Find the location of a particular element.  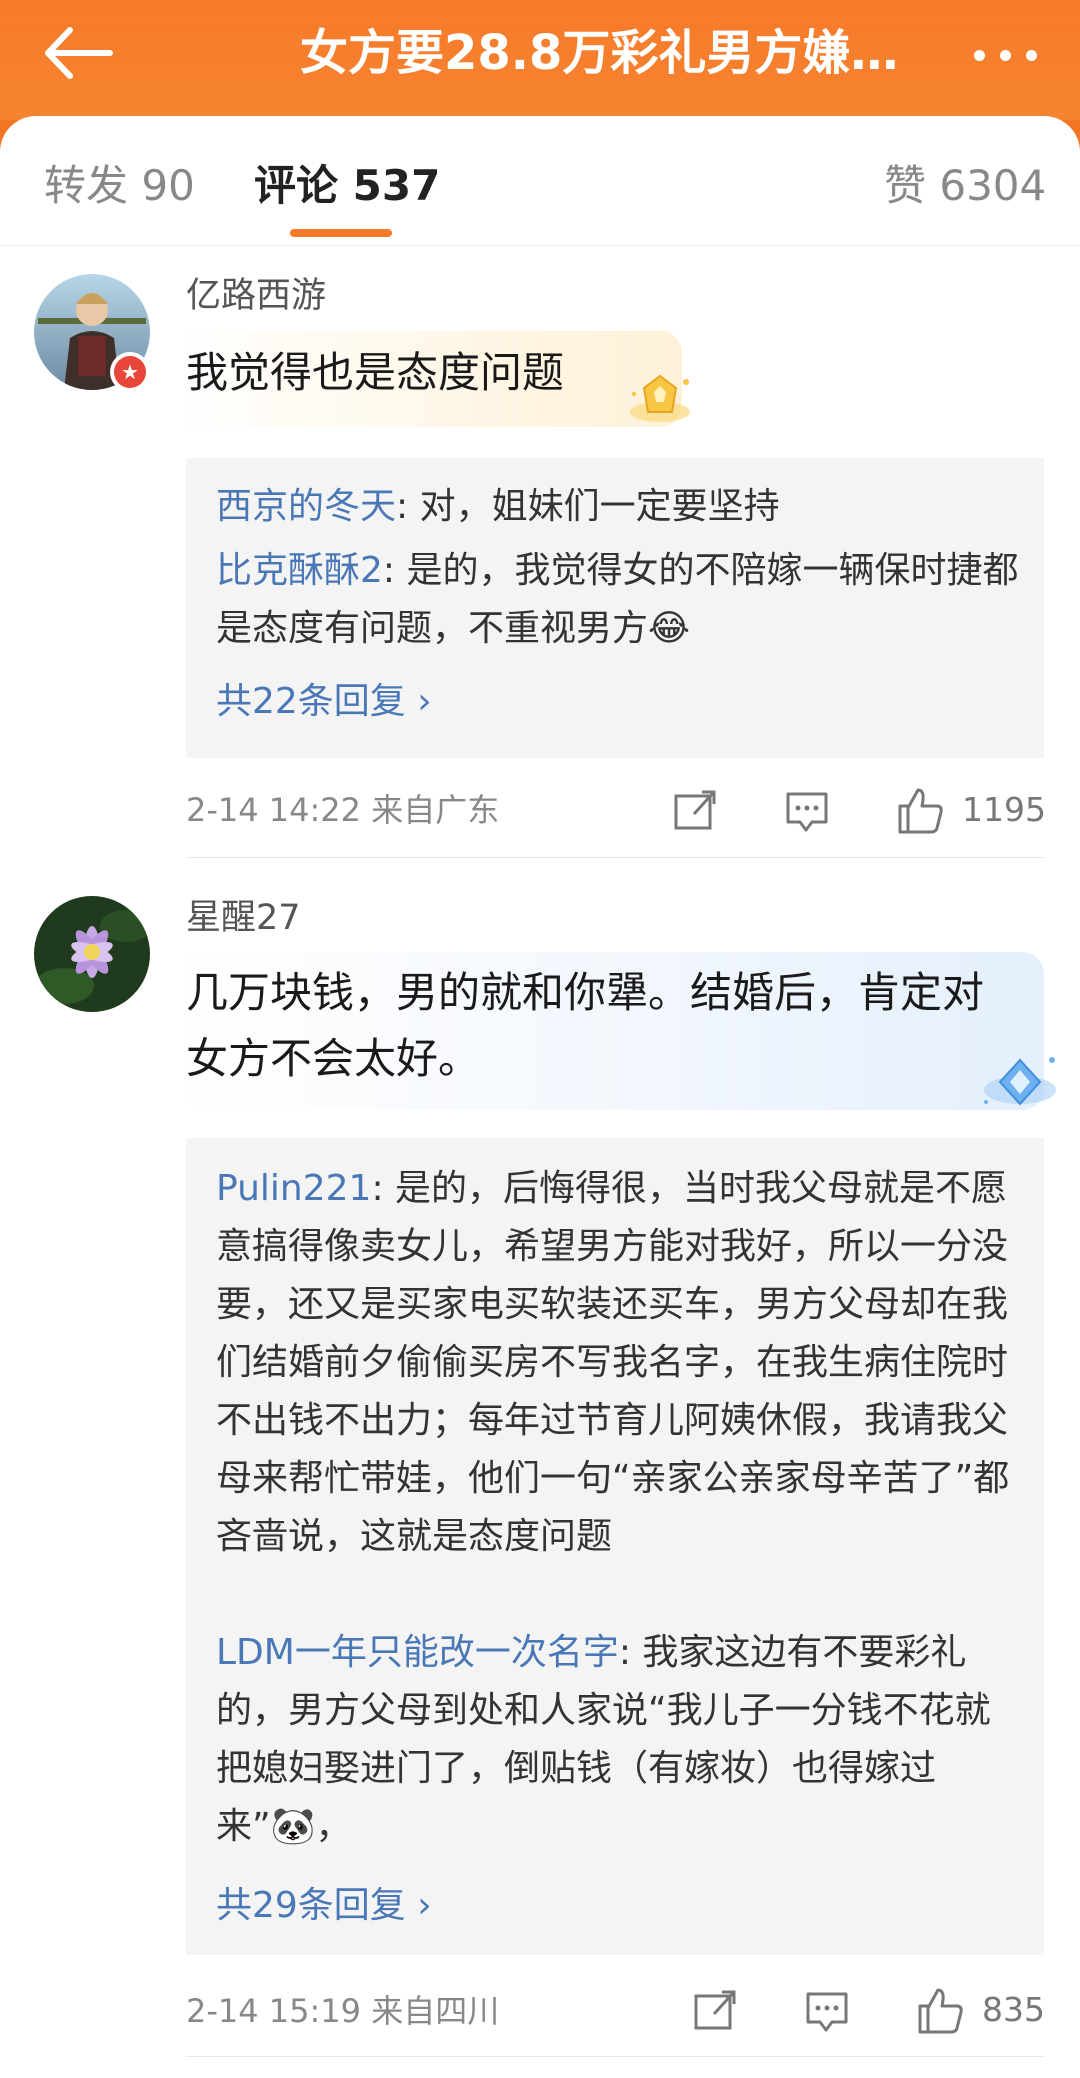

reply-username: LDM一年只能改一次名字 is located at coordinates (417, 1652).